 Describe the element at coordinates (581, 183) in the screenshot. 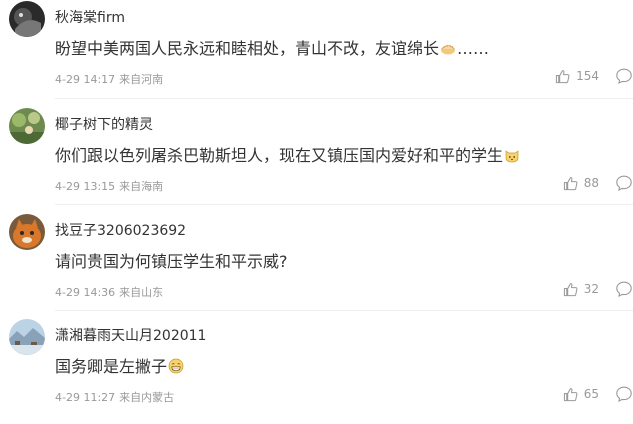

I see `like-button: 88` at that location.